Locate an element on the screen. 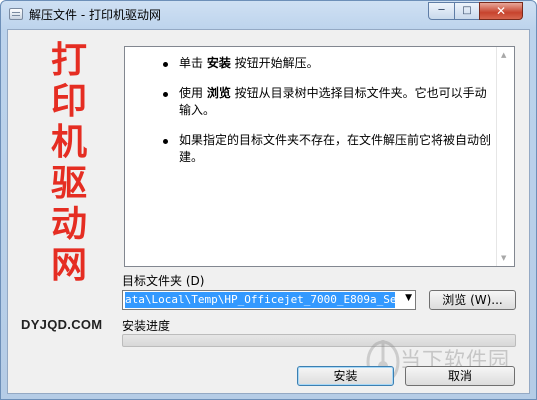  minimize-button: ─ is located at coordinates (441, 11).